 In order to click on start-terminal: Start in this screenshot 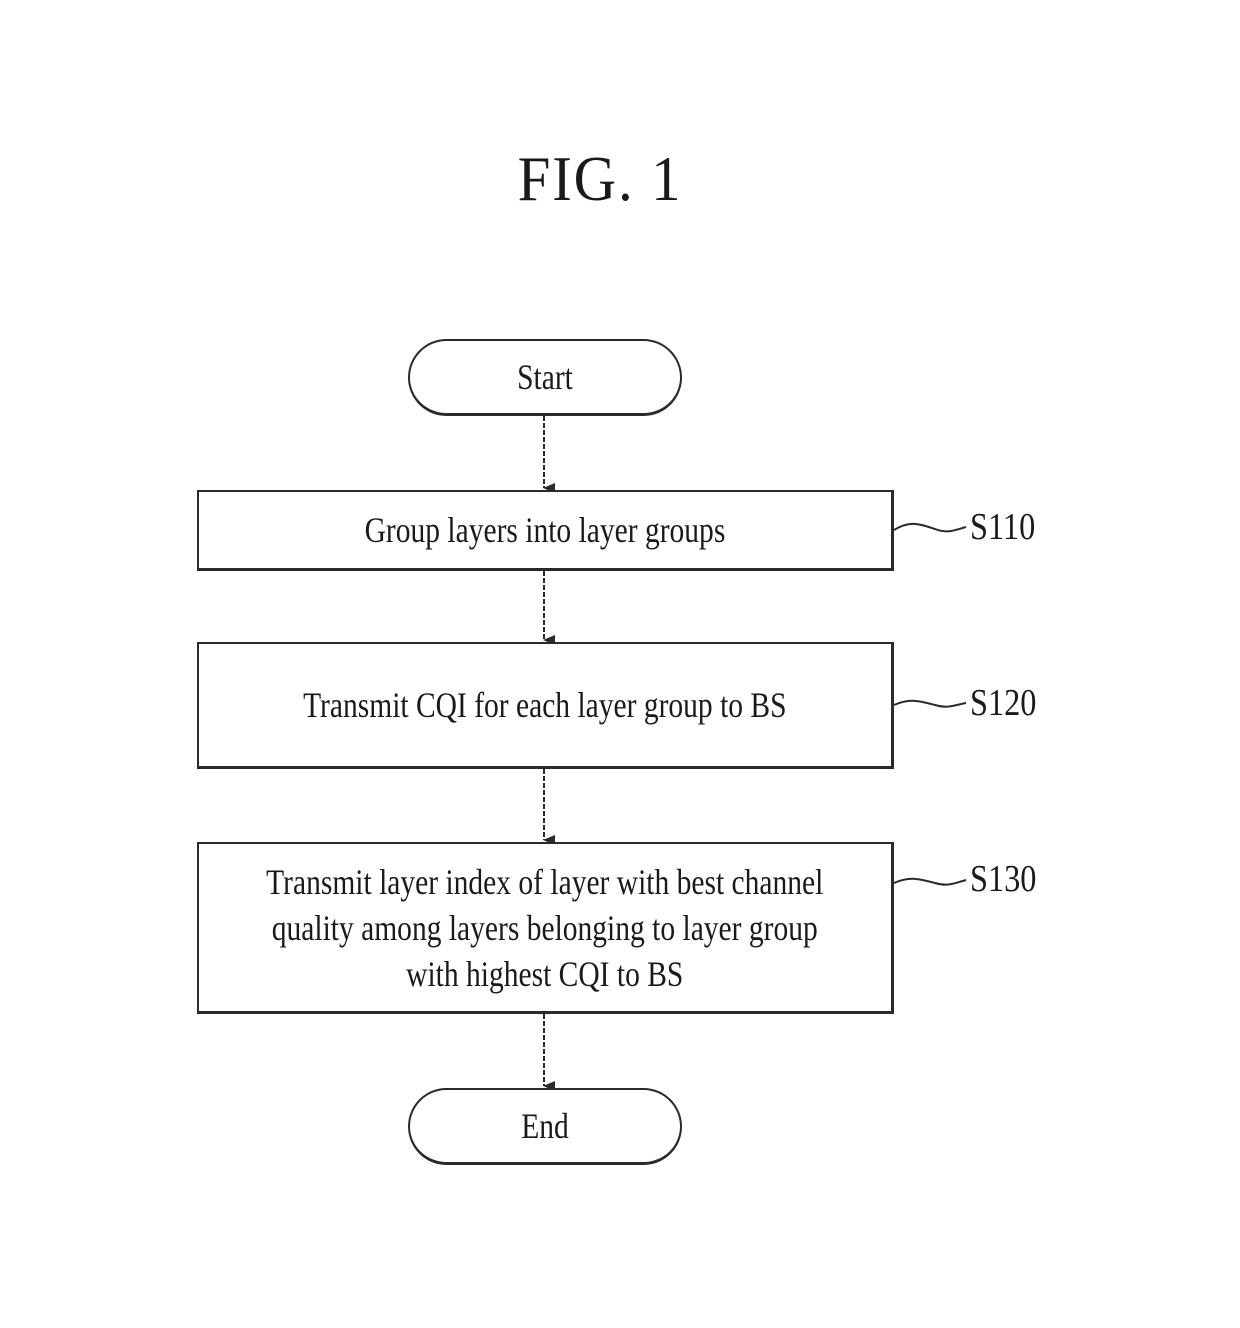, I will do `click(545, 377)`.